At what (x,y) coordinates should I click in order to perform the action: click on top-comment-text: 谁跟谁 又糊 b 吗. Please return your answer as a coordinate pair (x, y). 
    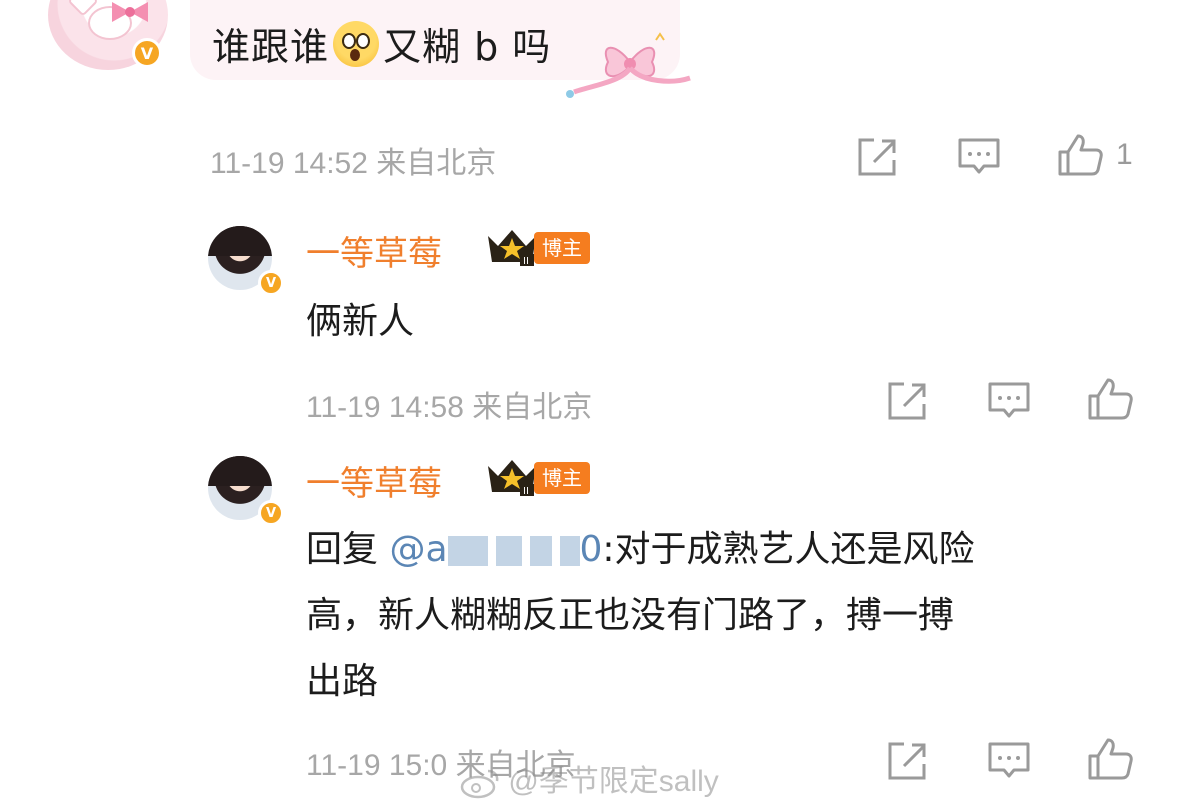
    Looking at the image, I should click on (381, 43).